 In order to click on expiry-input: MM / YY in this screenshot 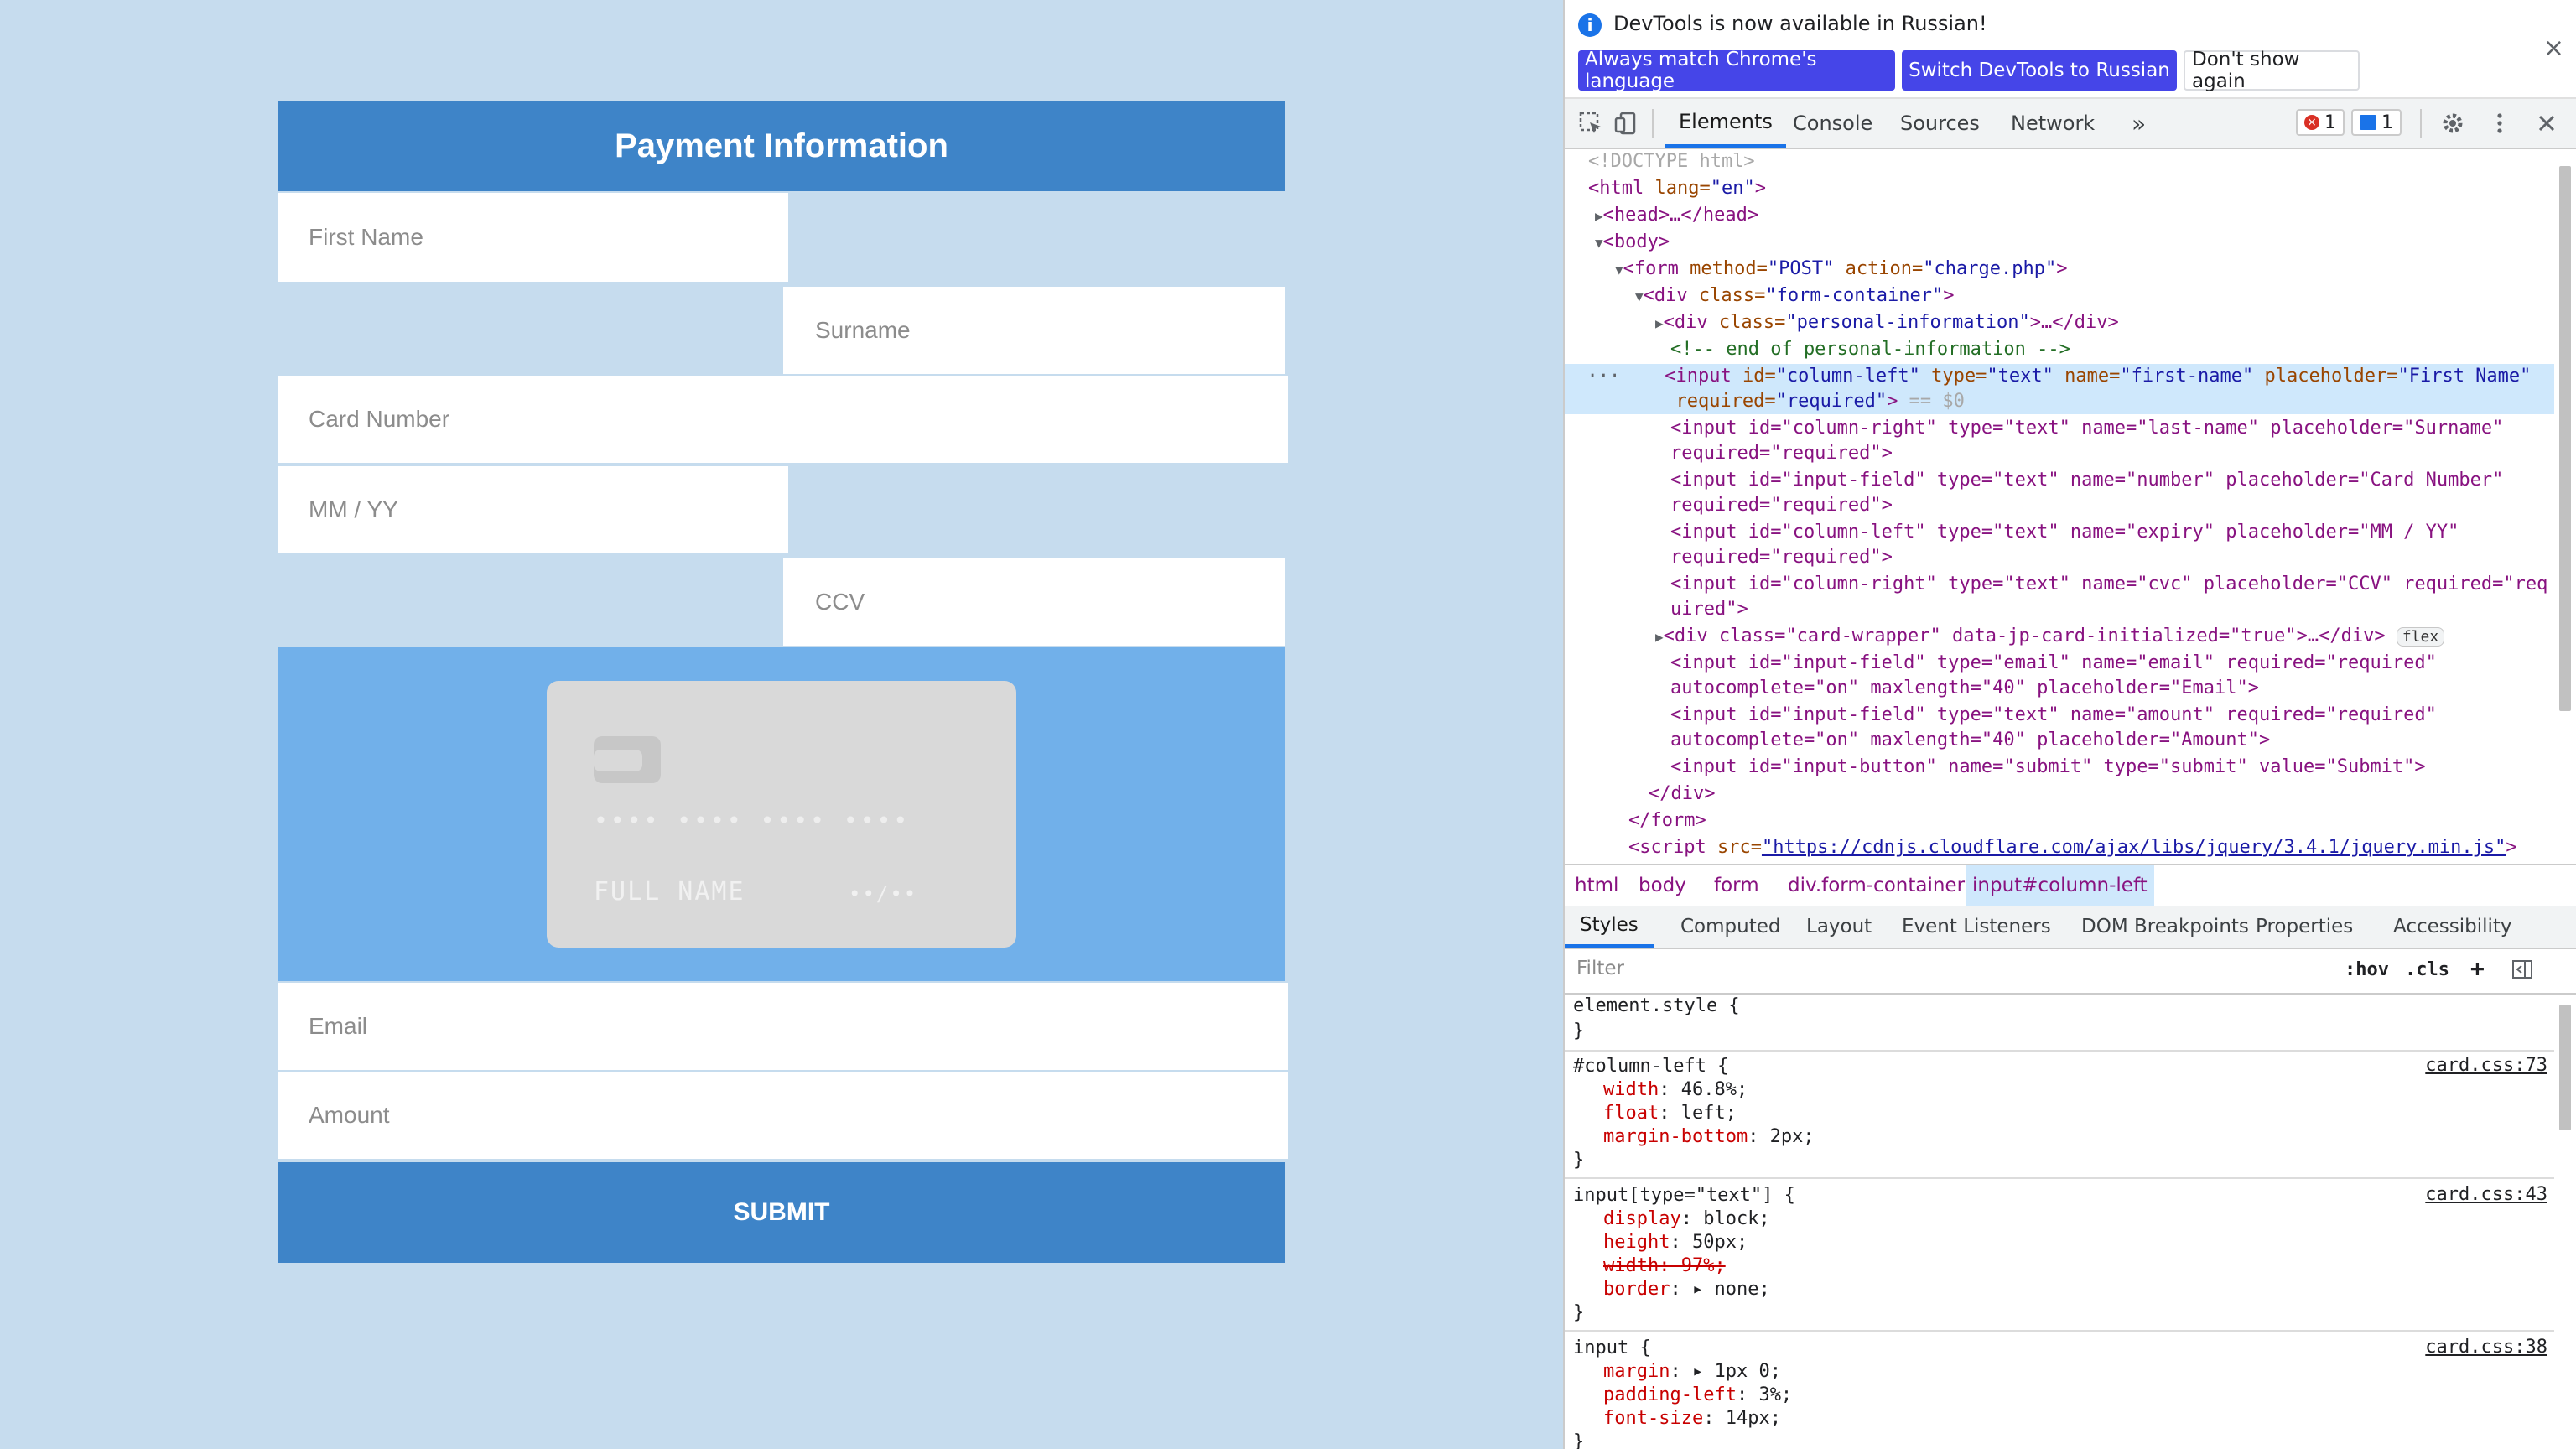, I will do `click(533, 509)`.